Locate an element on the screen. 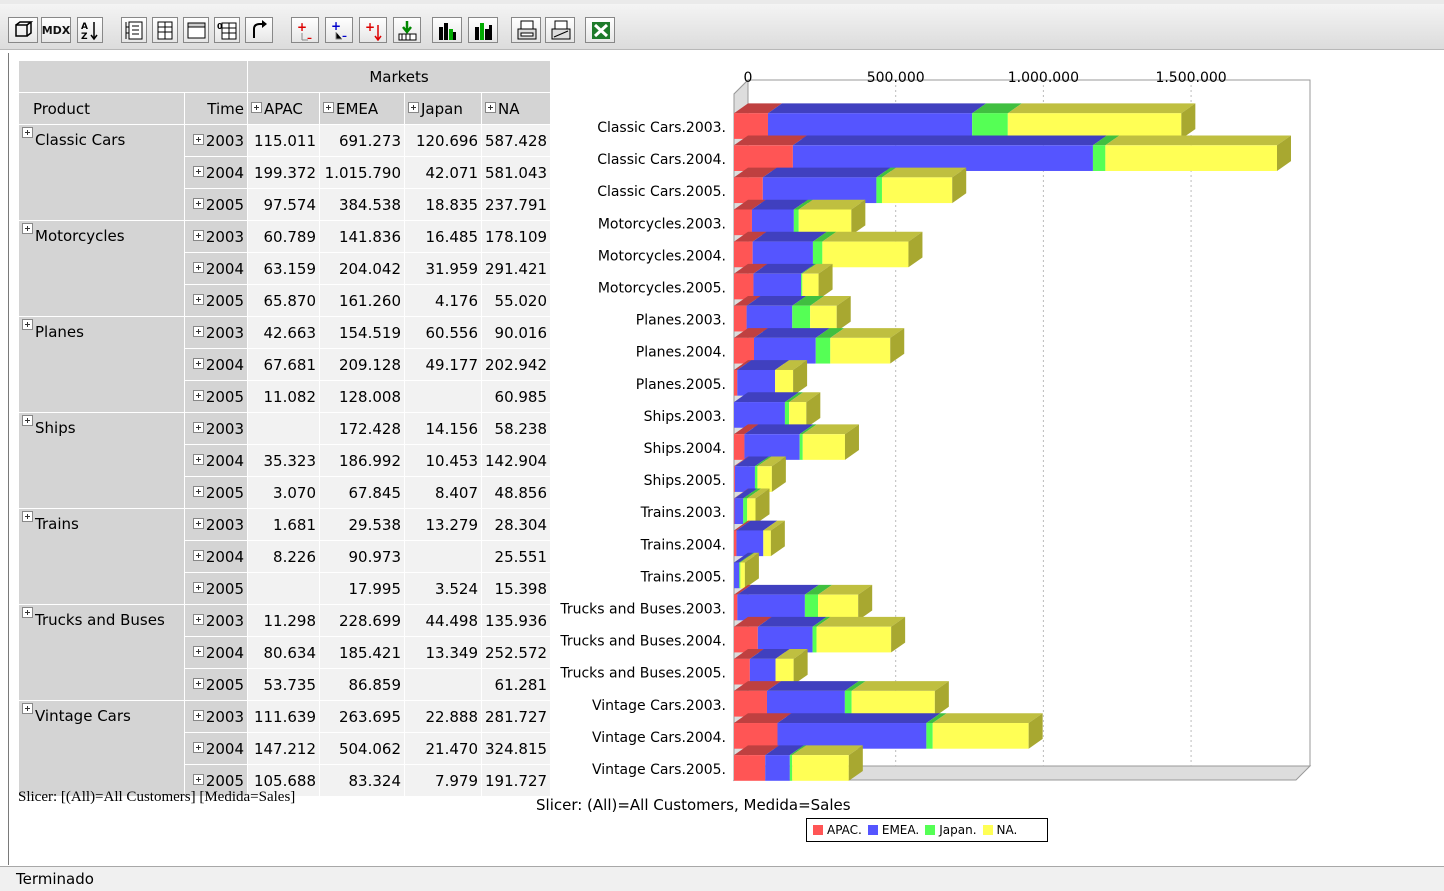 The height and width of the screenshot is (891, 1444). category-label: Trains.2004. is located at coordinates (683, 545).